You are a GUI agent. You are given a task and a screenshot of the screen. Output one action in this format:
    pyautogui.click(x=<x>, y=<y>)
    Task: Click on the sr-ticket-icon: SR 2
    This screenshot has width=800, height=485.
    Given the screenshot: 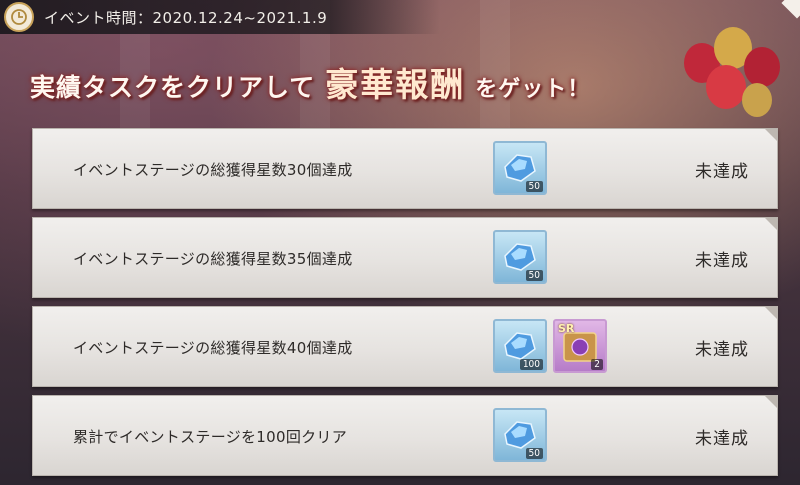 What is the action you would take?
    pyautogui.click(x=580, y=346)
    